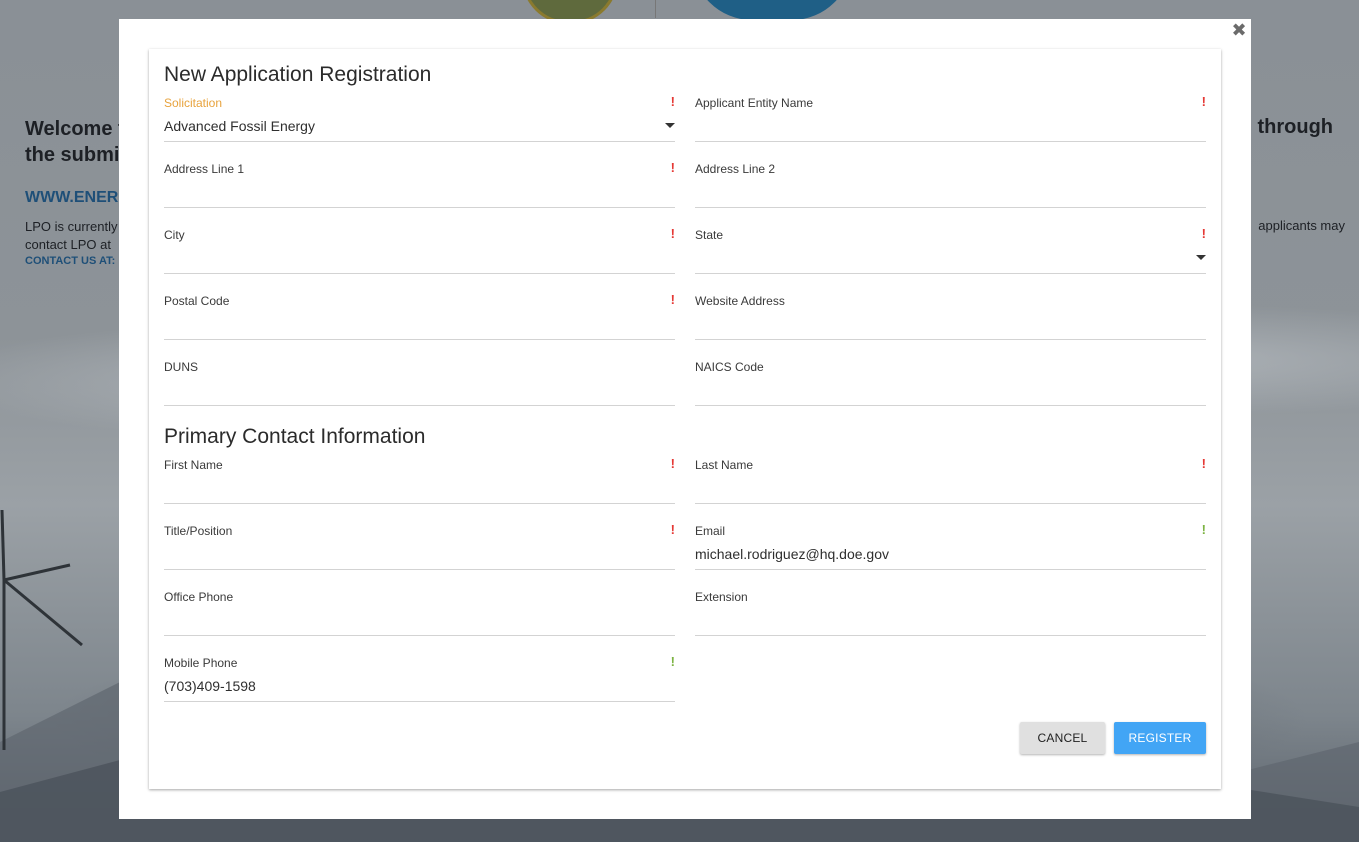  Describe the element at coordinates (940, 390) in the screenshot. I see `naics-code-input` at that location.